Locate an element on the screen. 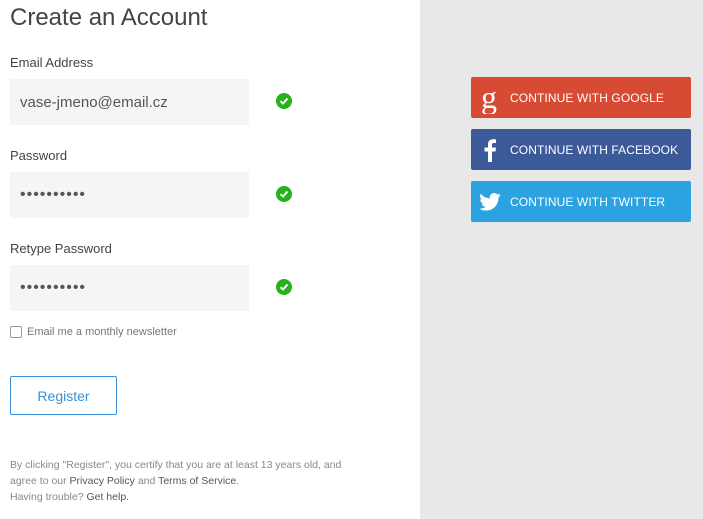  email-valid-check-icon is located at coordinates (284, 101).